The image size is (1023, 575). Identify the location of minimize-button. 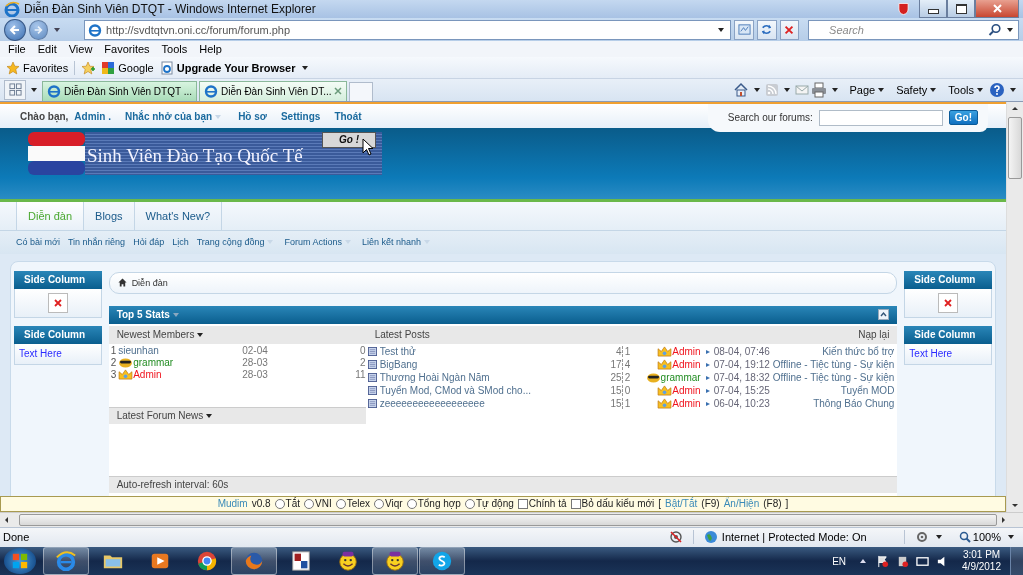
(933, 9).